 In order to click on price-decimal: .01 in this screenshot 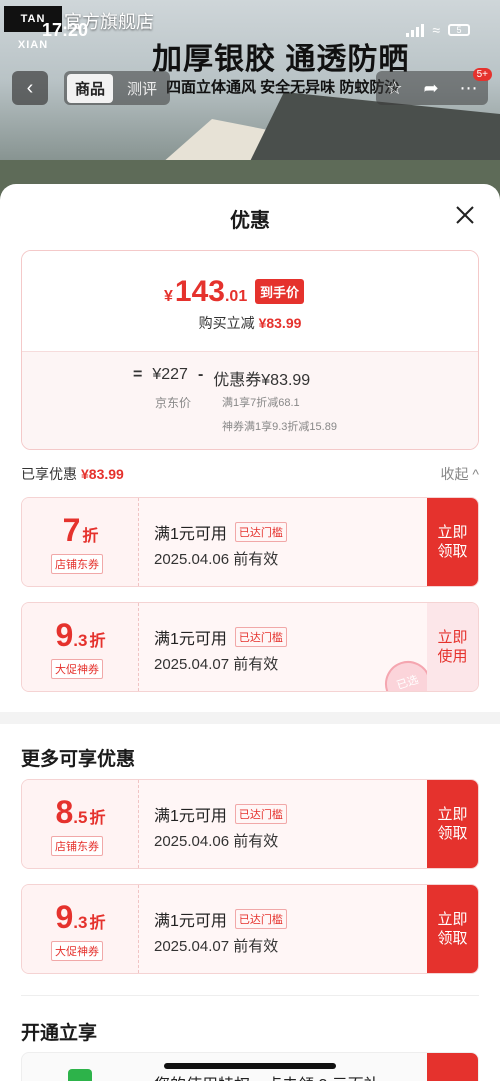, I will do `click(236, 296)`.